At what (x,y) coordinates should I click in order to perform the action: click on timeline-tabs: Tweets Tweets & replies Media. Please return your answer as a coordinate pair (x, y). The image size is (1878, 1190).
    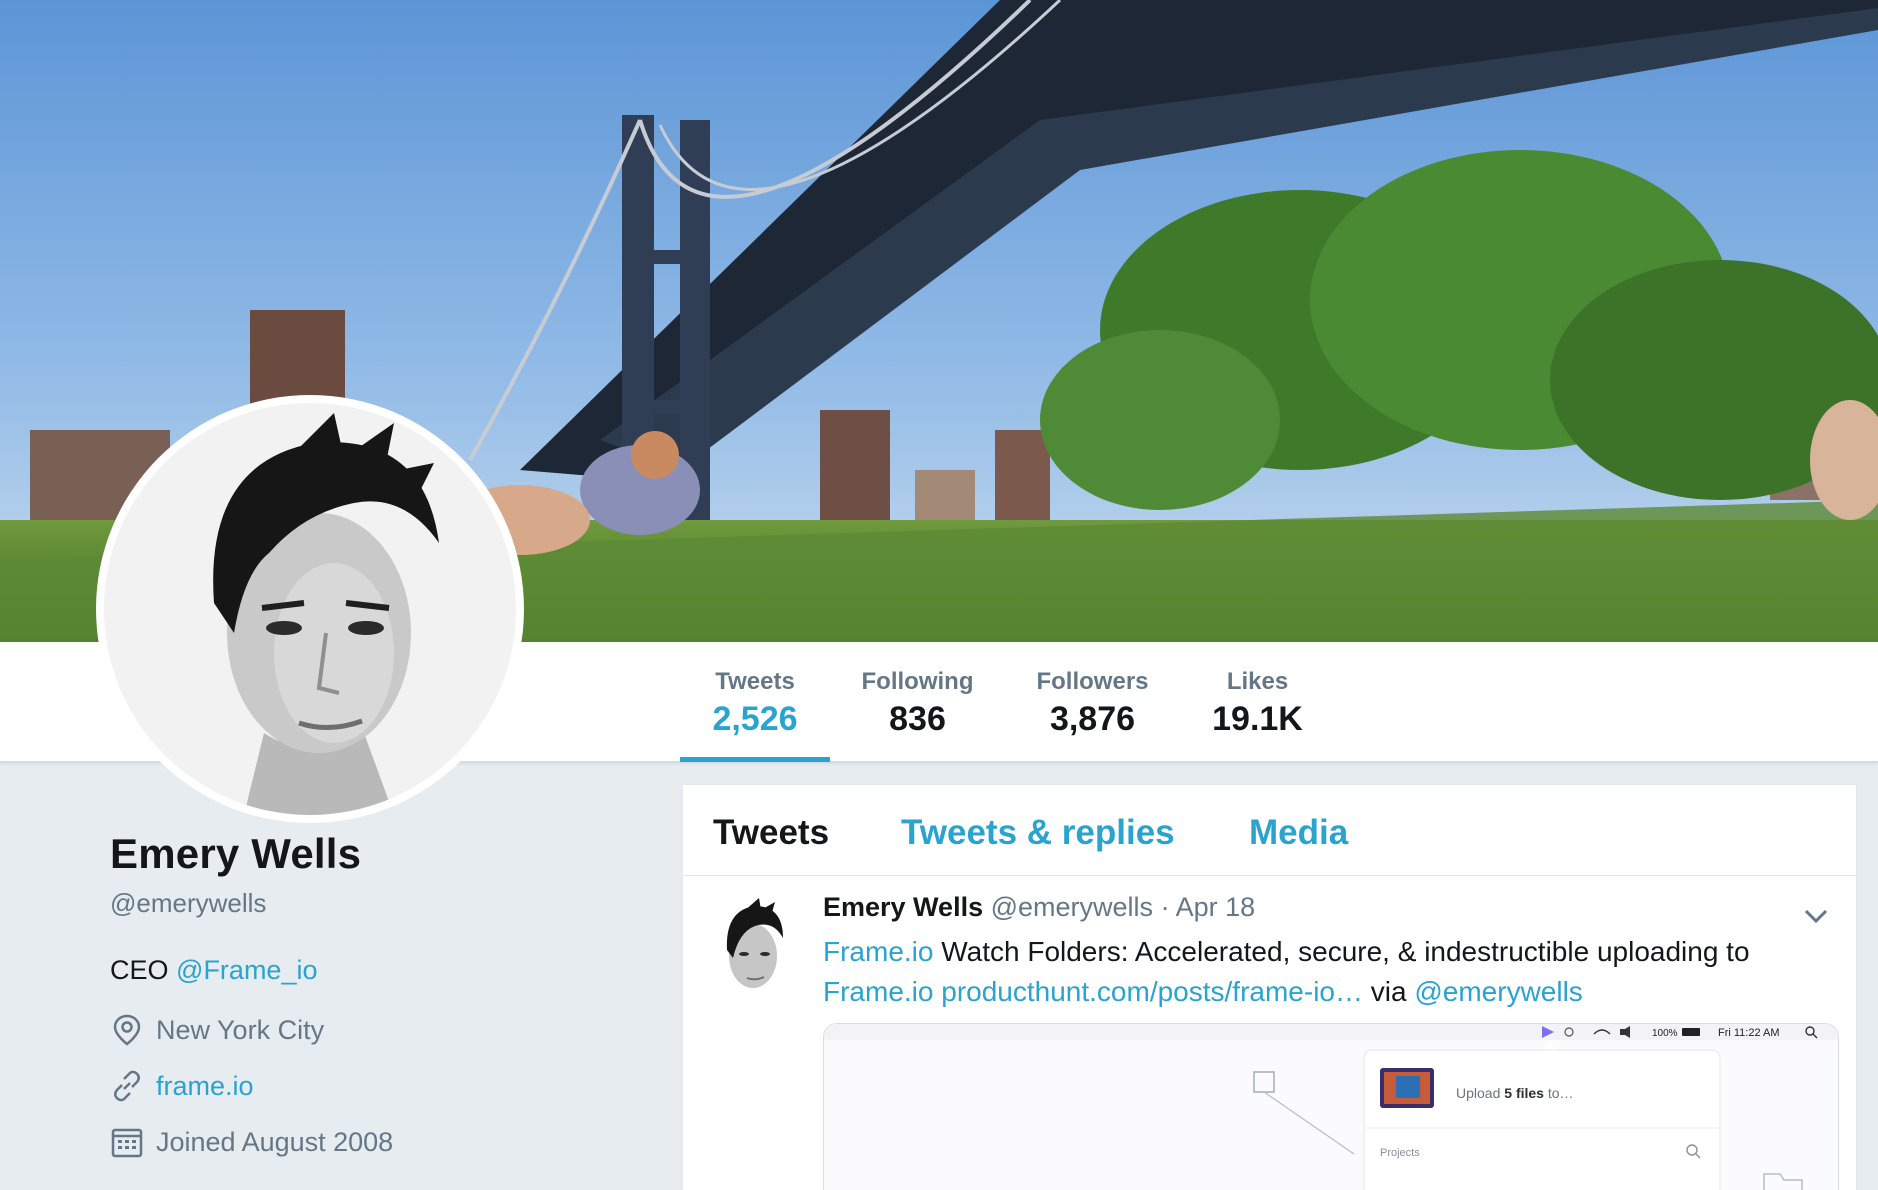
    Looking at the image, I should click on (1269, 830).